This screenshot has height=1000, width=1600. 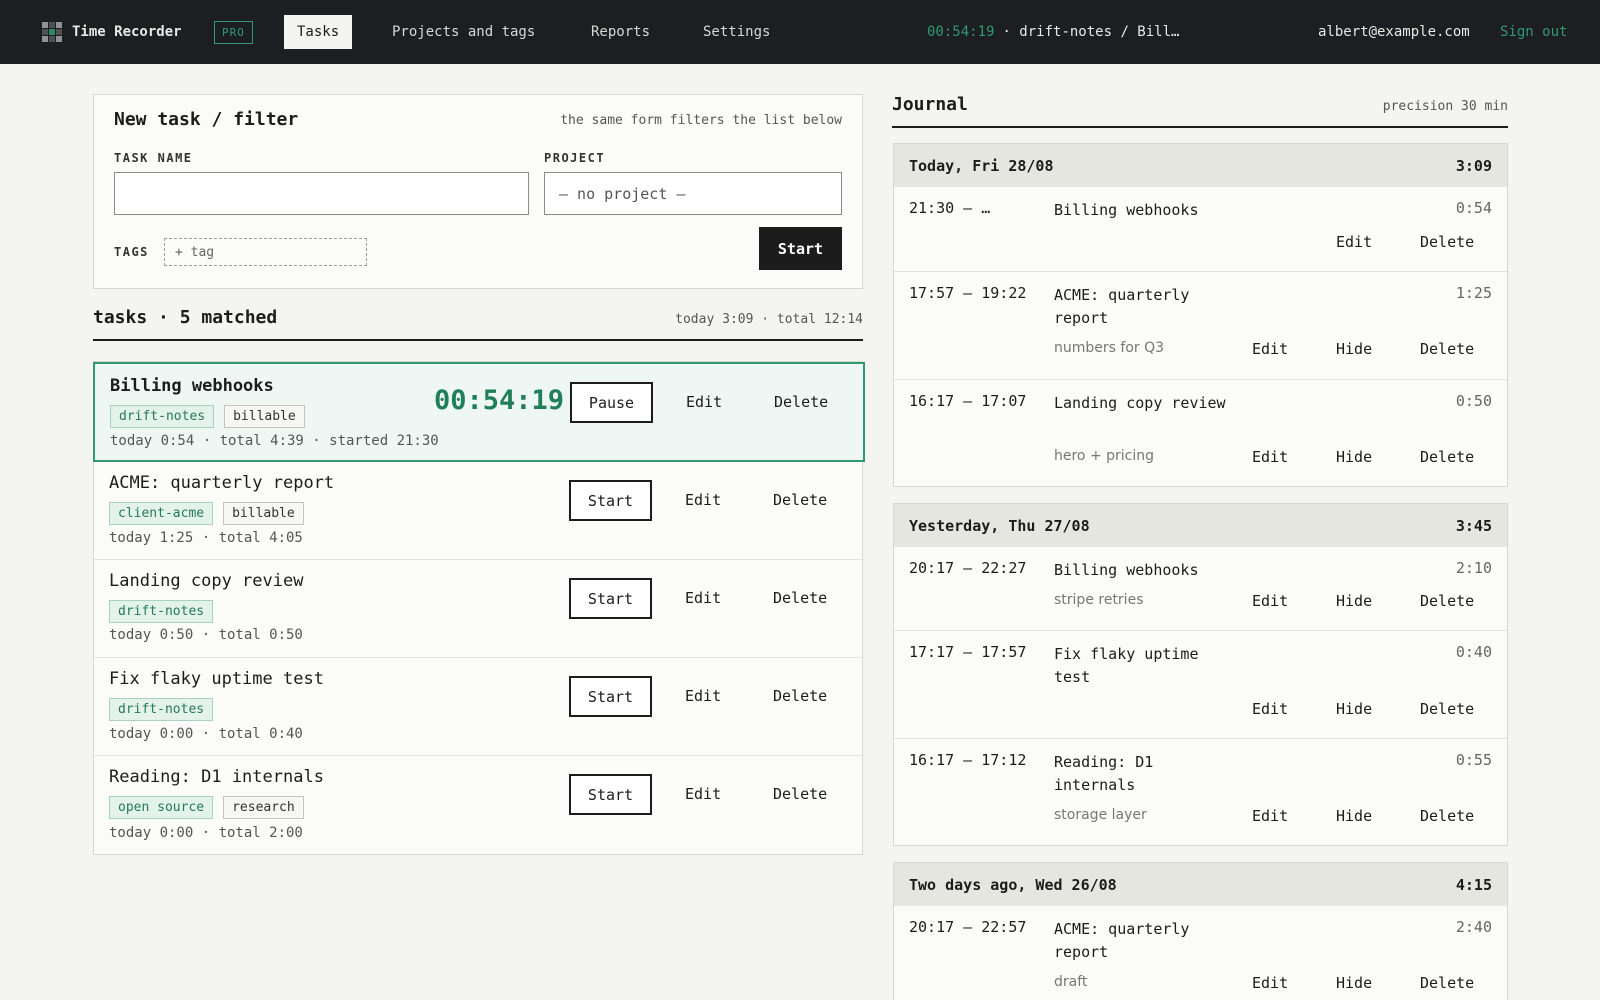 What do you see at coordinates (206, 833) in the screenshot?
I see `task-meta: today 0:00 · total 2:00` at bounding box center [206, 833].